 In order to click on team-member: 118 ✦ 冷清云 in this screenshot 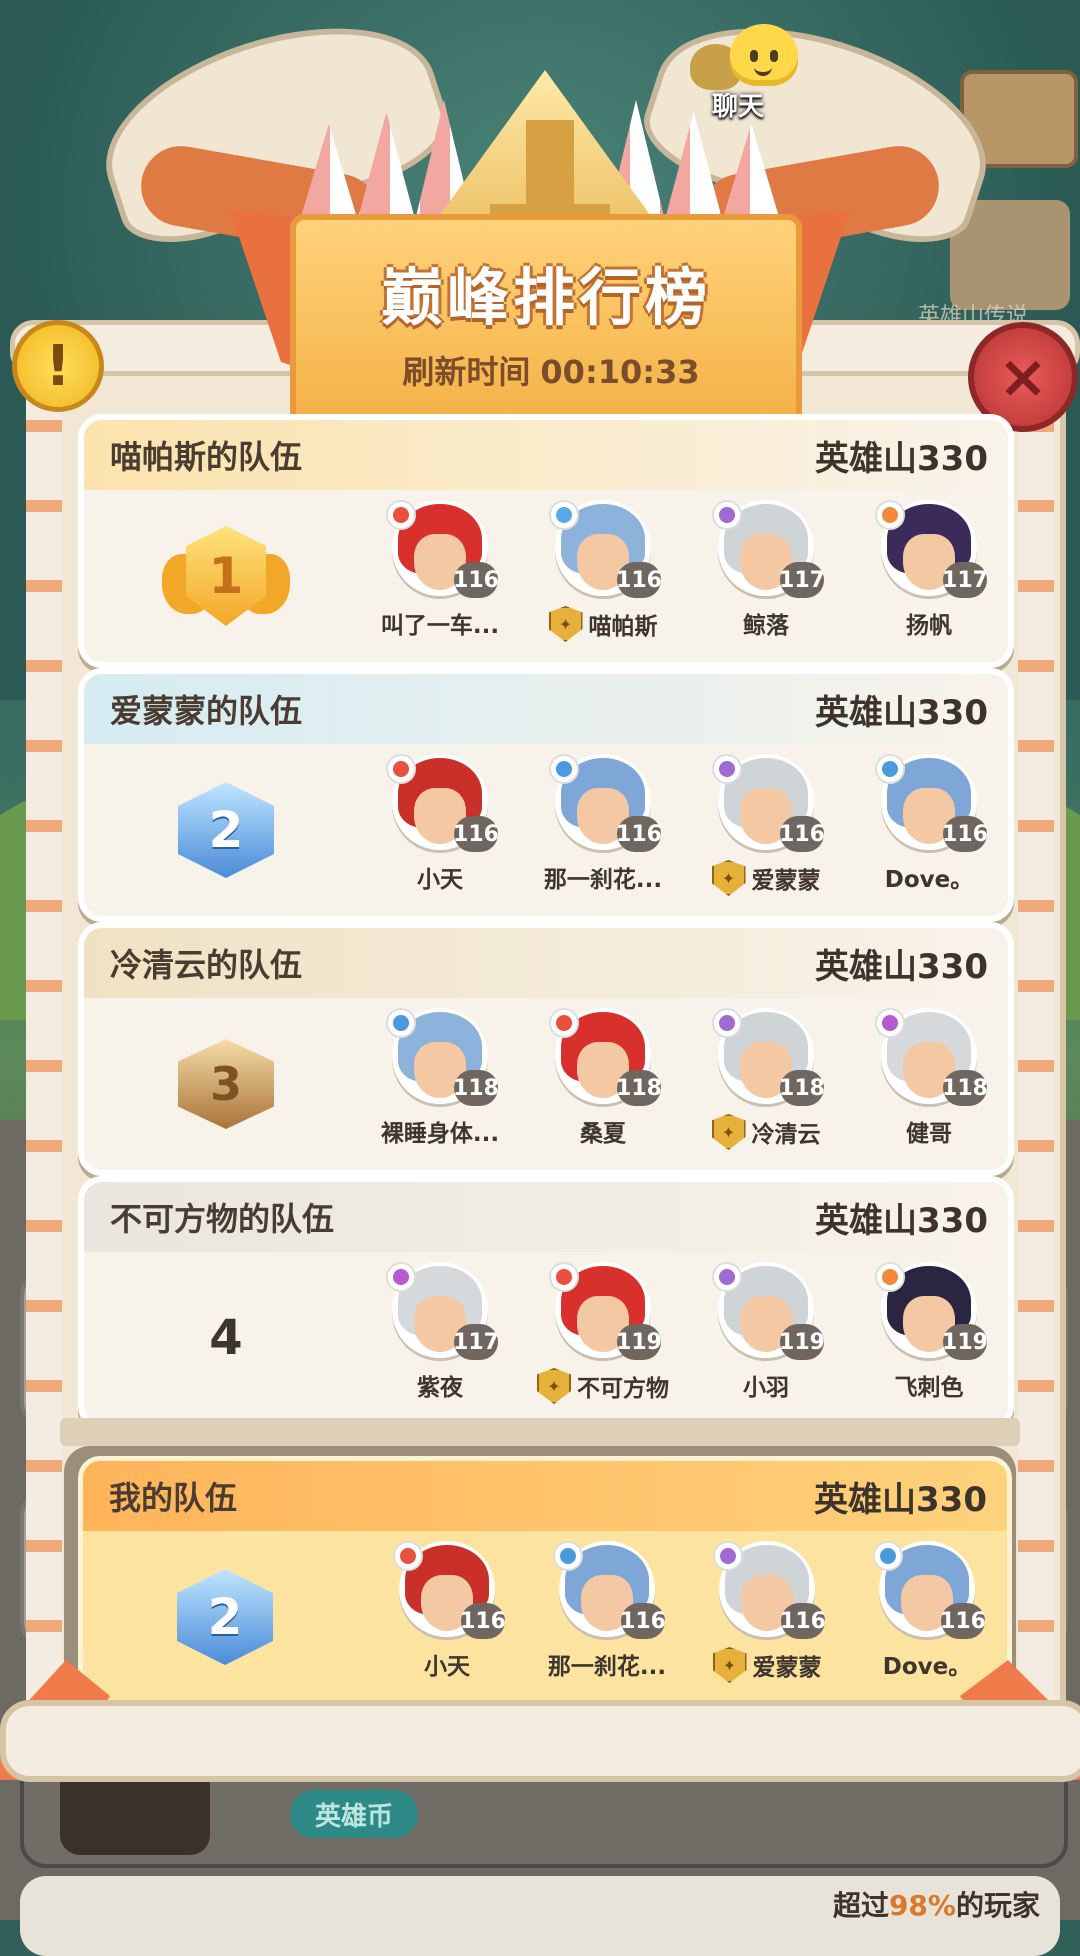, I will do `click(766, 1083)`.